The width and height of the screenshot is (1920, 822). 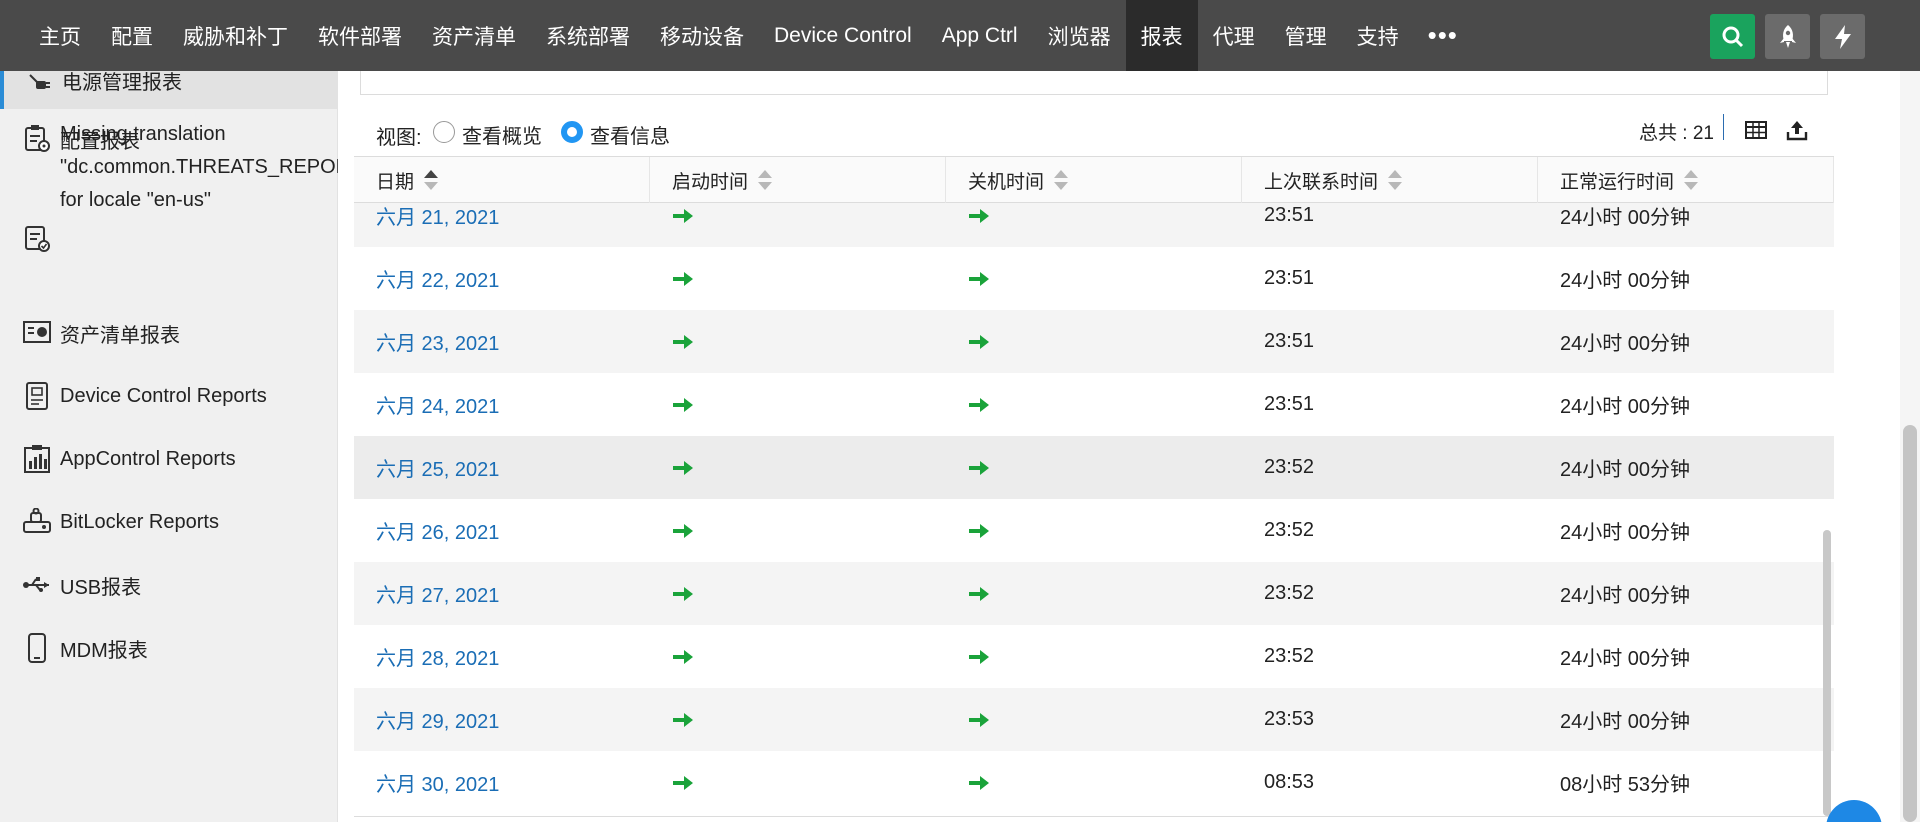 What do you see at coordinates (437, 216) in the screenshot?
I see `date-link: 六月 21, 2021` at bounding box center [437, 216].